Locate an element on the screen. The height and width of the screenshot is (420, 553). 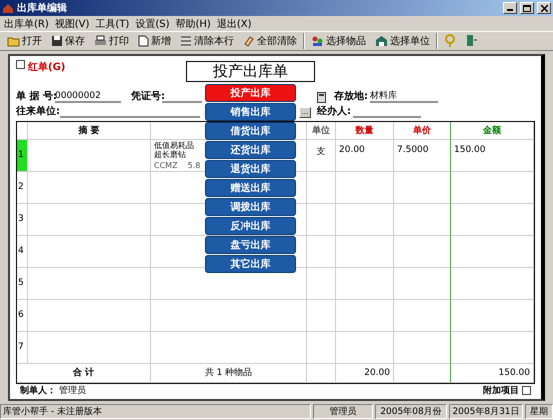
minimize-button is located at coordinates (510, 8).